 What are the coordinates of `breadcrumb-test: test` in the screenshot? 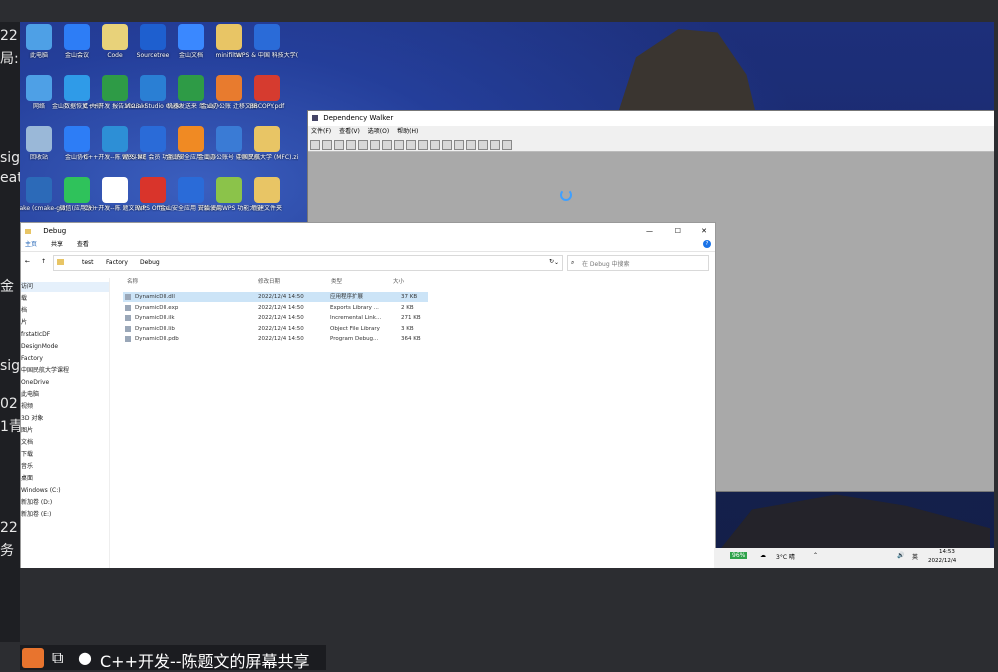 It's located at (88, 262).